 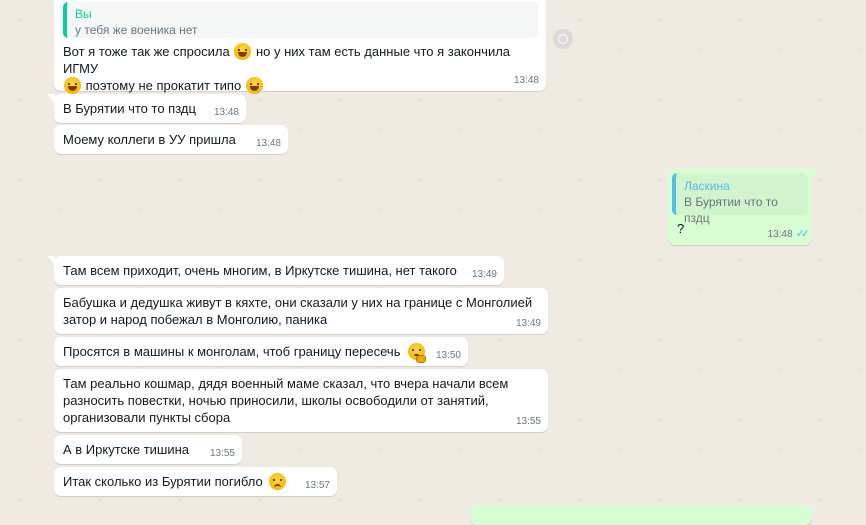 I want to click on quoted-message: Ласкина В Бурятии что то пздц, so click(x=740, y=199).